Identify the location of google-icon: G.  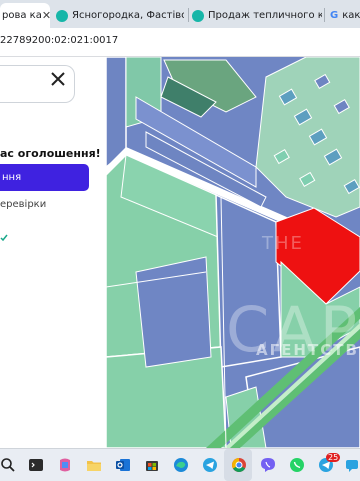
(334, 15).